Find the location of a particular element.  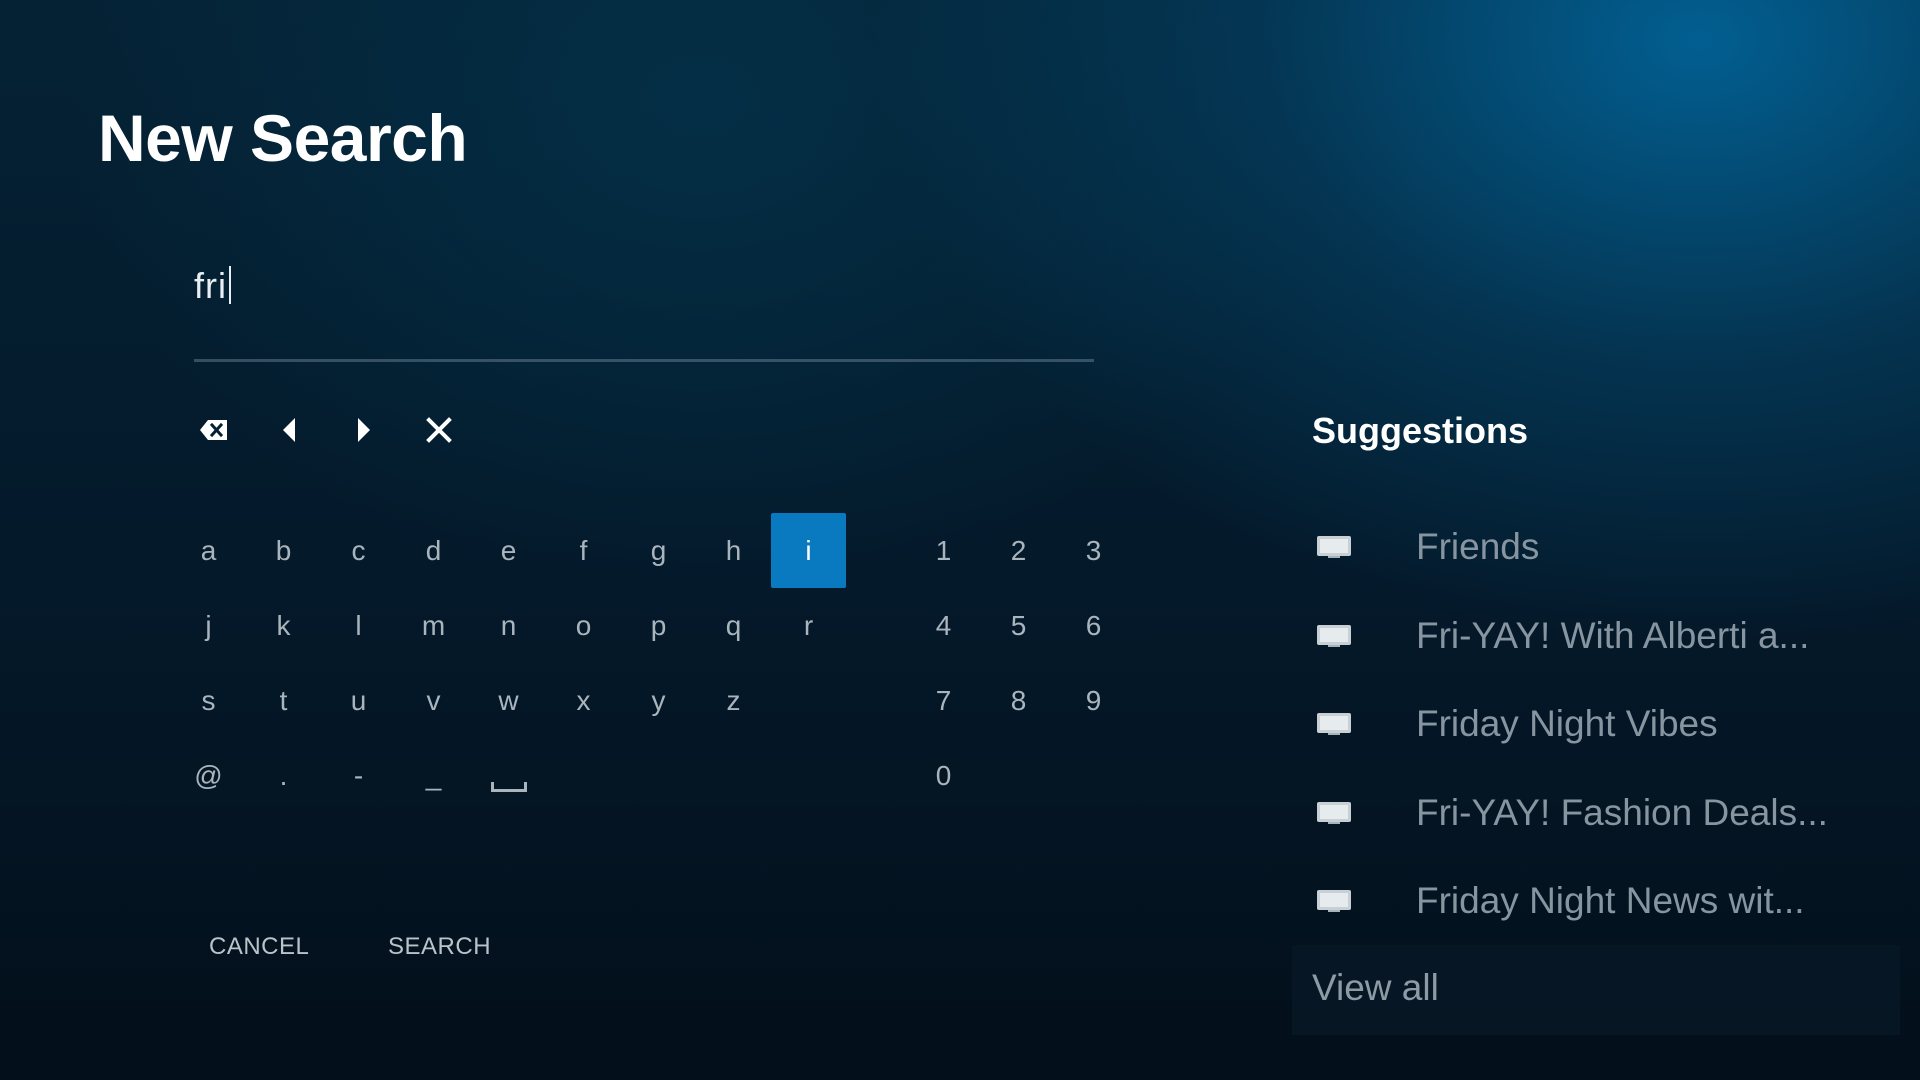

key-q: q is located at coordinates (733, 625).